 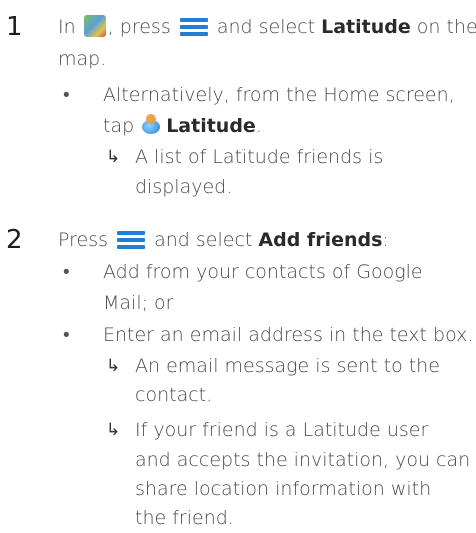 What do you see at coordinates (119, 126) in the screenshot?
I see `text-fragment: tap` at bounding box center [119, 126].